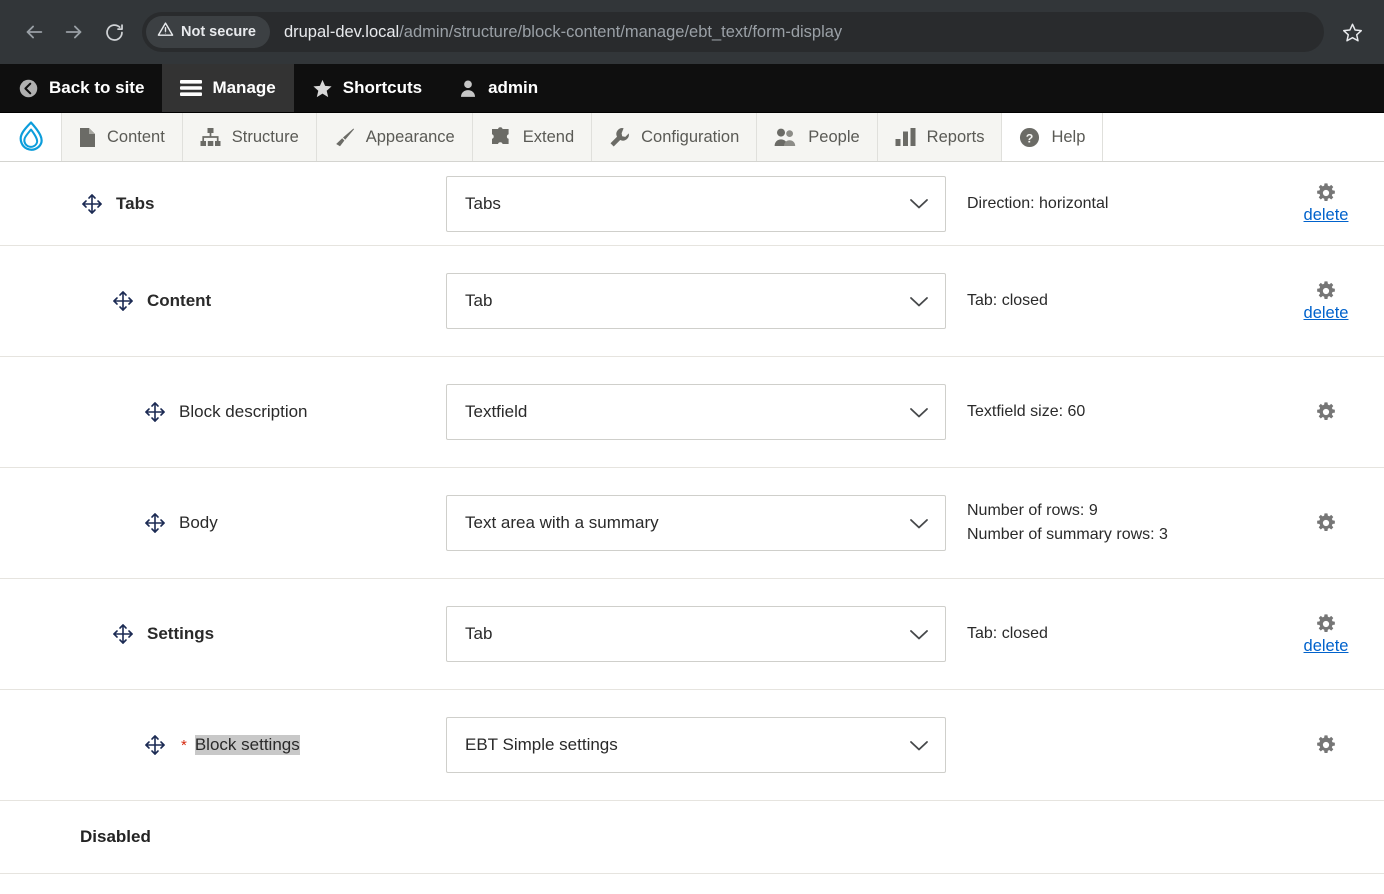 The image size is (1384, 894). Describe the element at coordinates (265, 136) in the screenshot. I see `menu-label-structure: Structure` at that location.